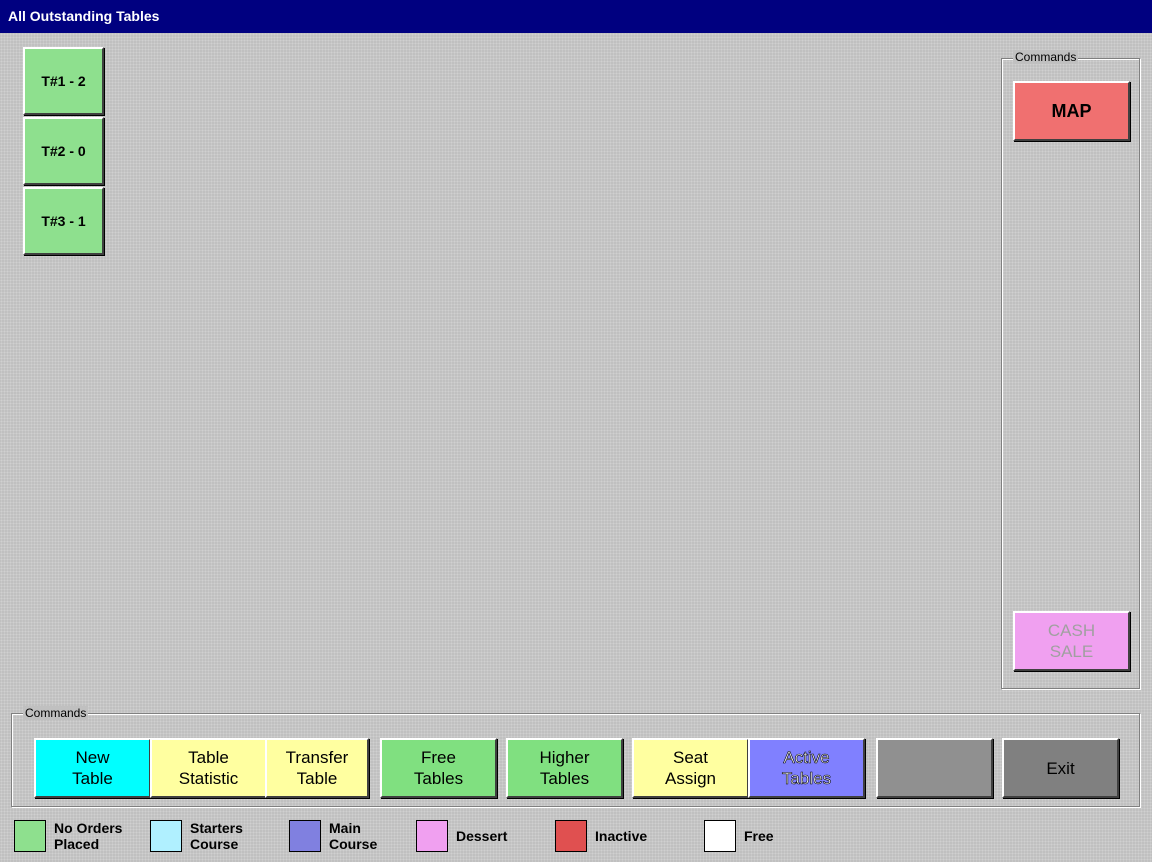 Image resolution: width=1152 pixels, height=862 pixels. Describe the element at coordinates (353, 836) in the screenshot. I see `legend-label-main-course: Main Course` at that location.